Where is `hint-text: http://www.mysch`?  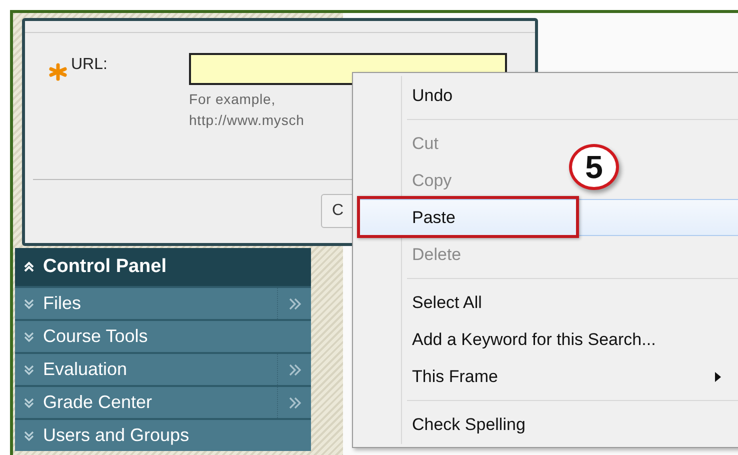
hint-text: http://www.mysch is located at coordinates (246, 120).